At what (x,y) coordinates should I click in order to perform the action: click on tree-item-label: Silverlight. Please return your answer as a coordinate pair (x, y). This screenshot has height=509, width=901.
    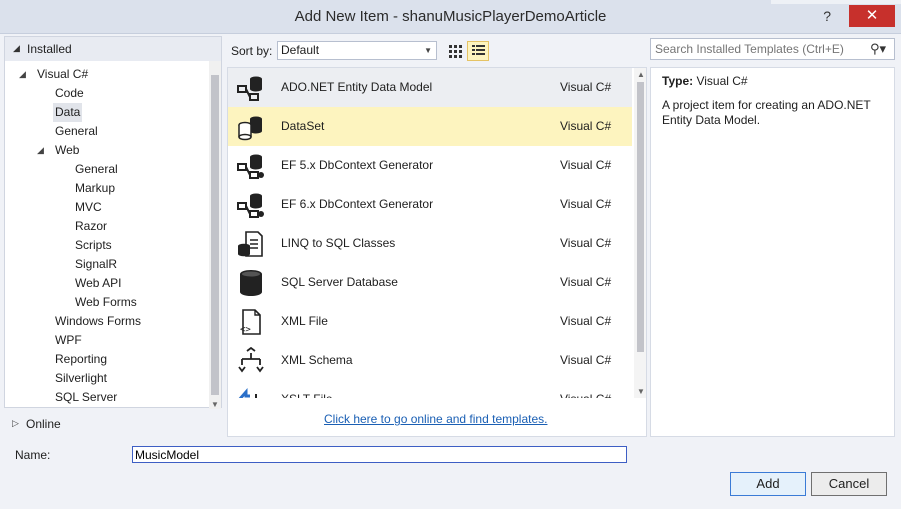
    Looking at the image, I should click on (81, 378).